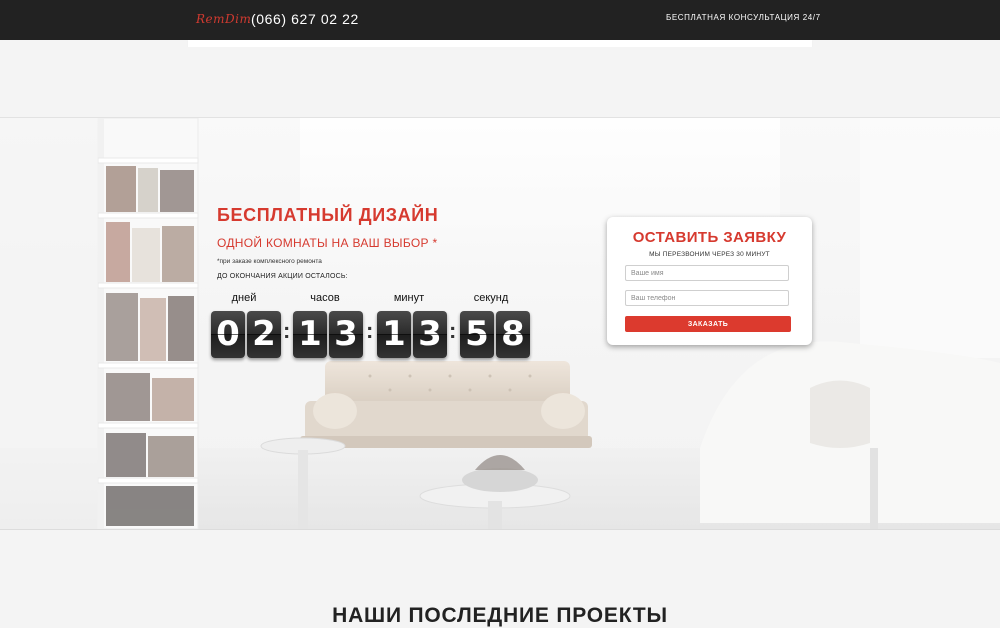  What do you see at coordinates (707, 298) in the screenshot?
I see `phone-input` at bounding box center [707, 298].